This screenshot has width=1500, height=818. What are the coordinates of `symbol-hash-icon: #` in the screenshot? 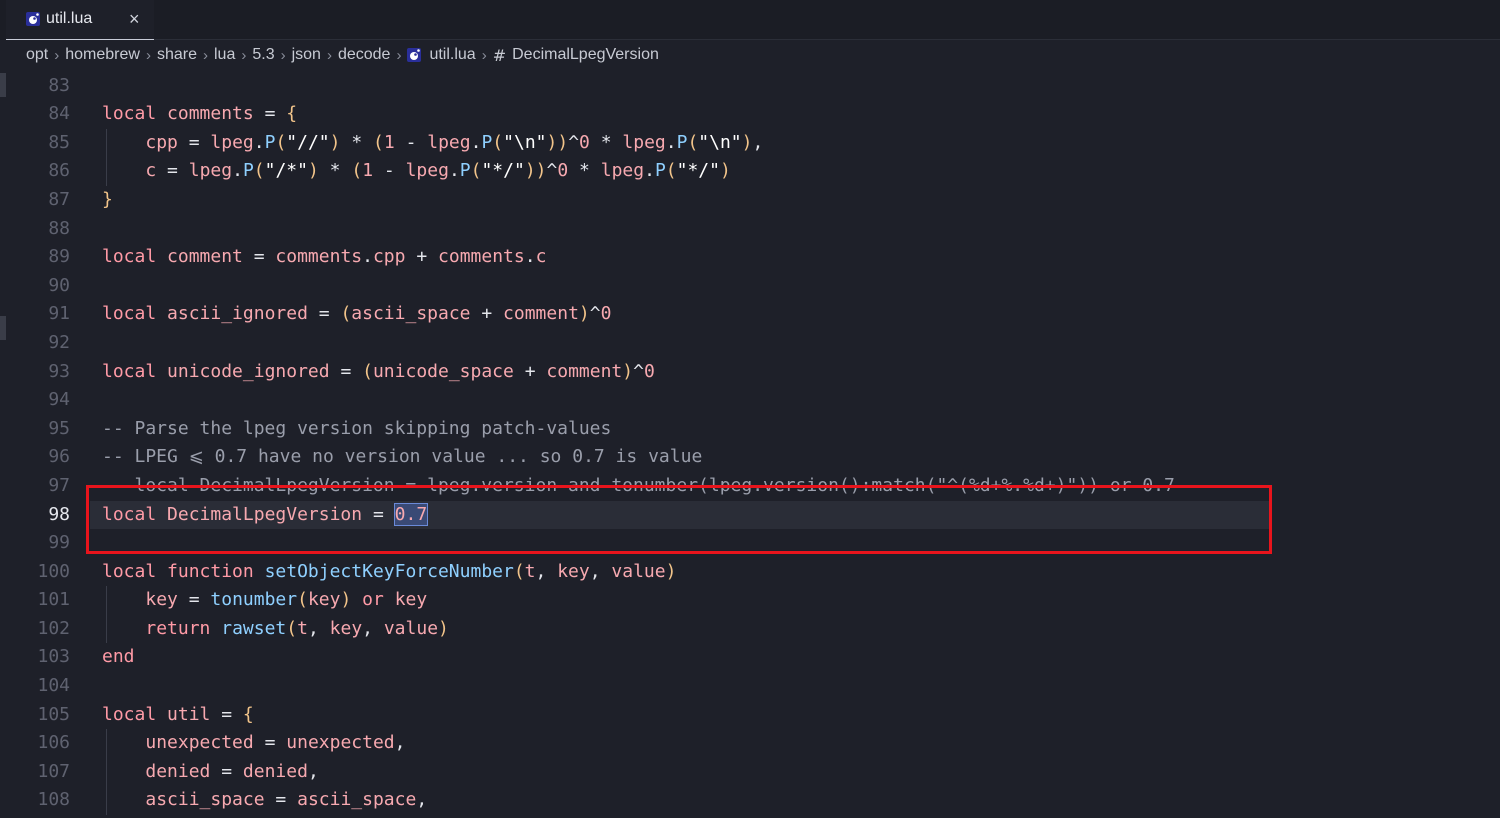 It's located at (499, 55).